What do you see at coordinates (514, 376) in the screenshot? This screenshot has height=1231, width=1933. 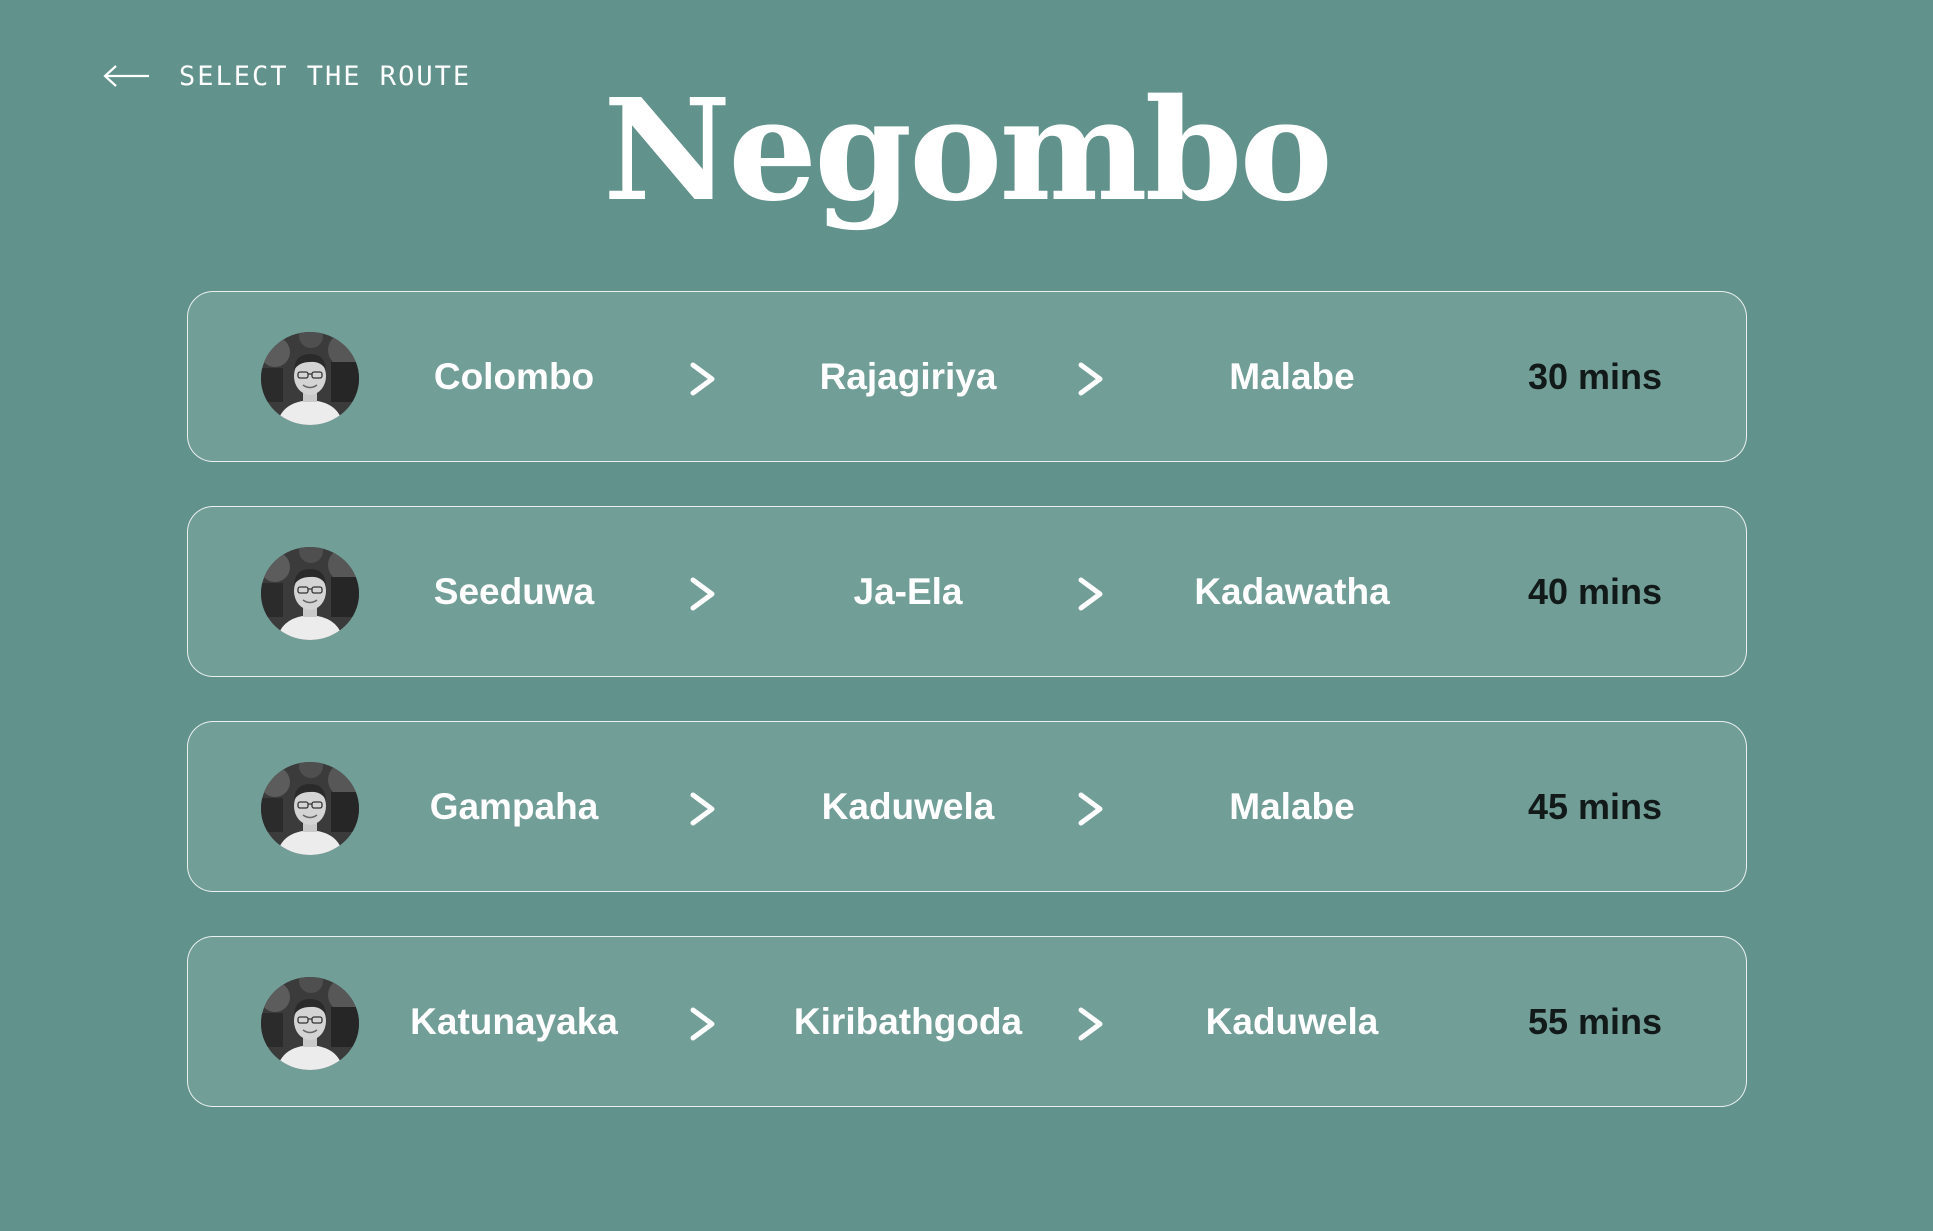 I see `route-stop-origin: Colombo` at bounding box center [514, 376].